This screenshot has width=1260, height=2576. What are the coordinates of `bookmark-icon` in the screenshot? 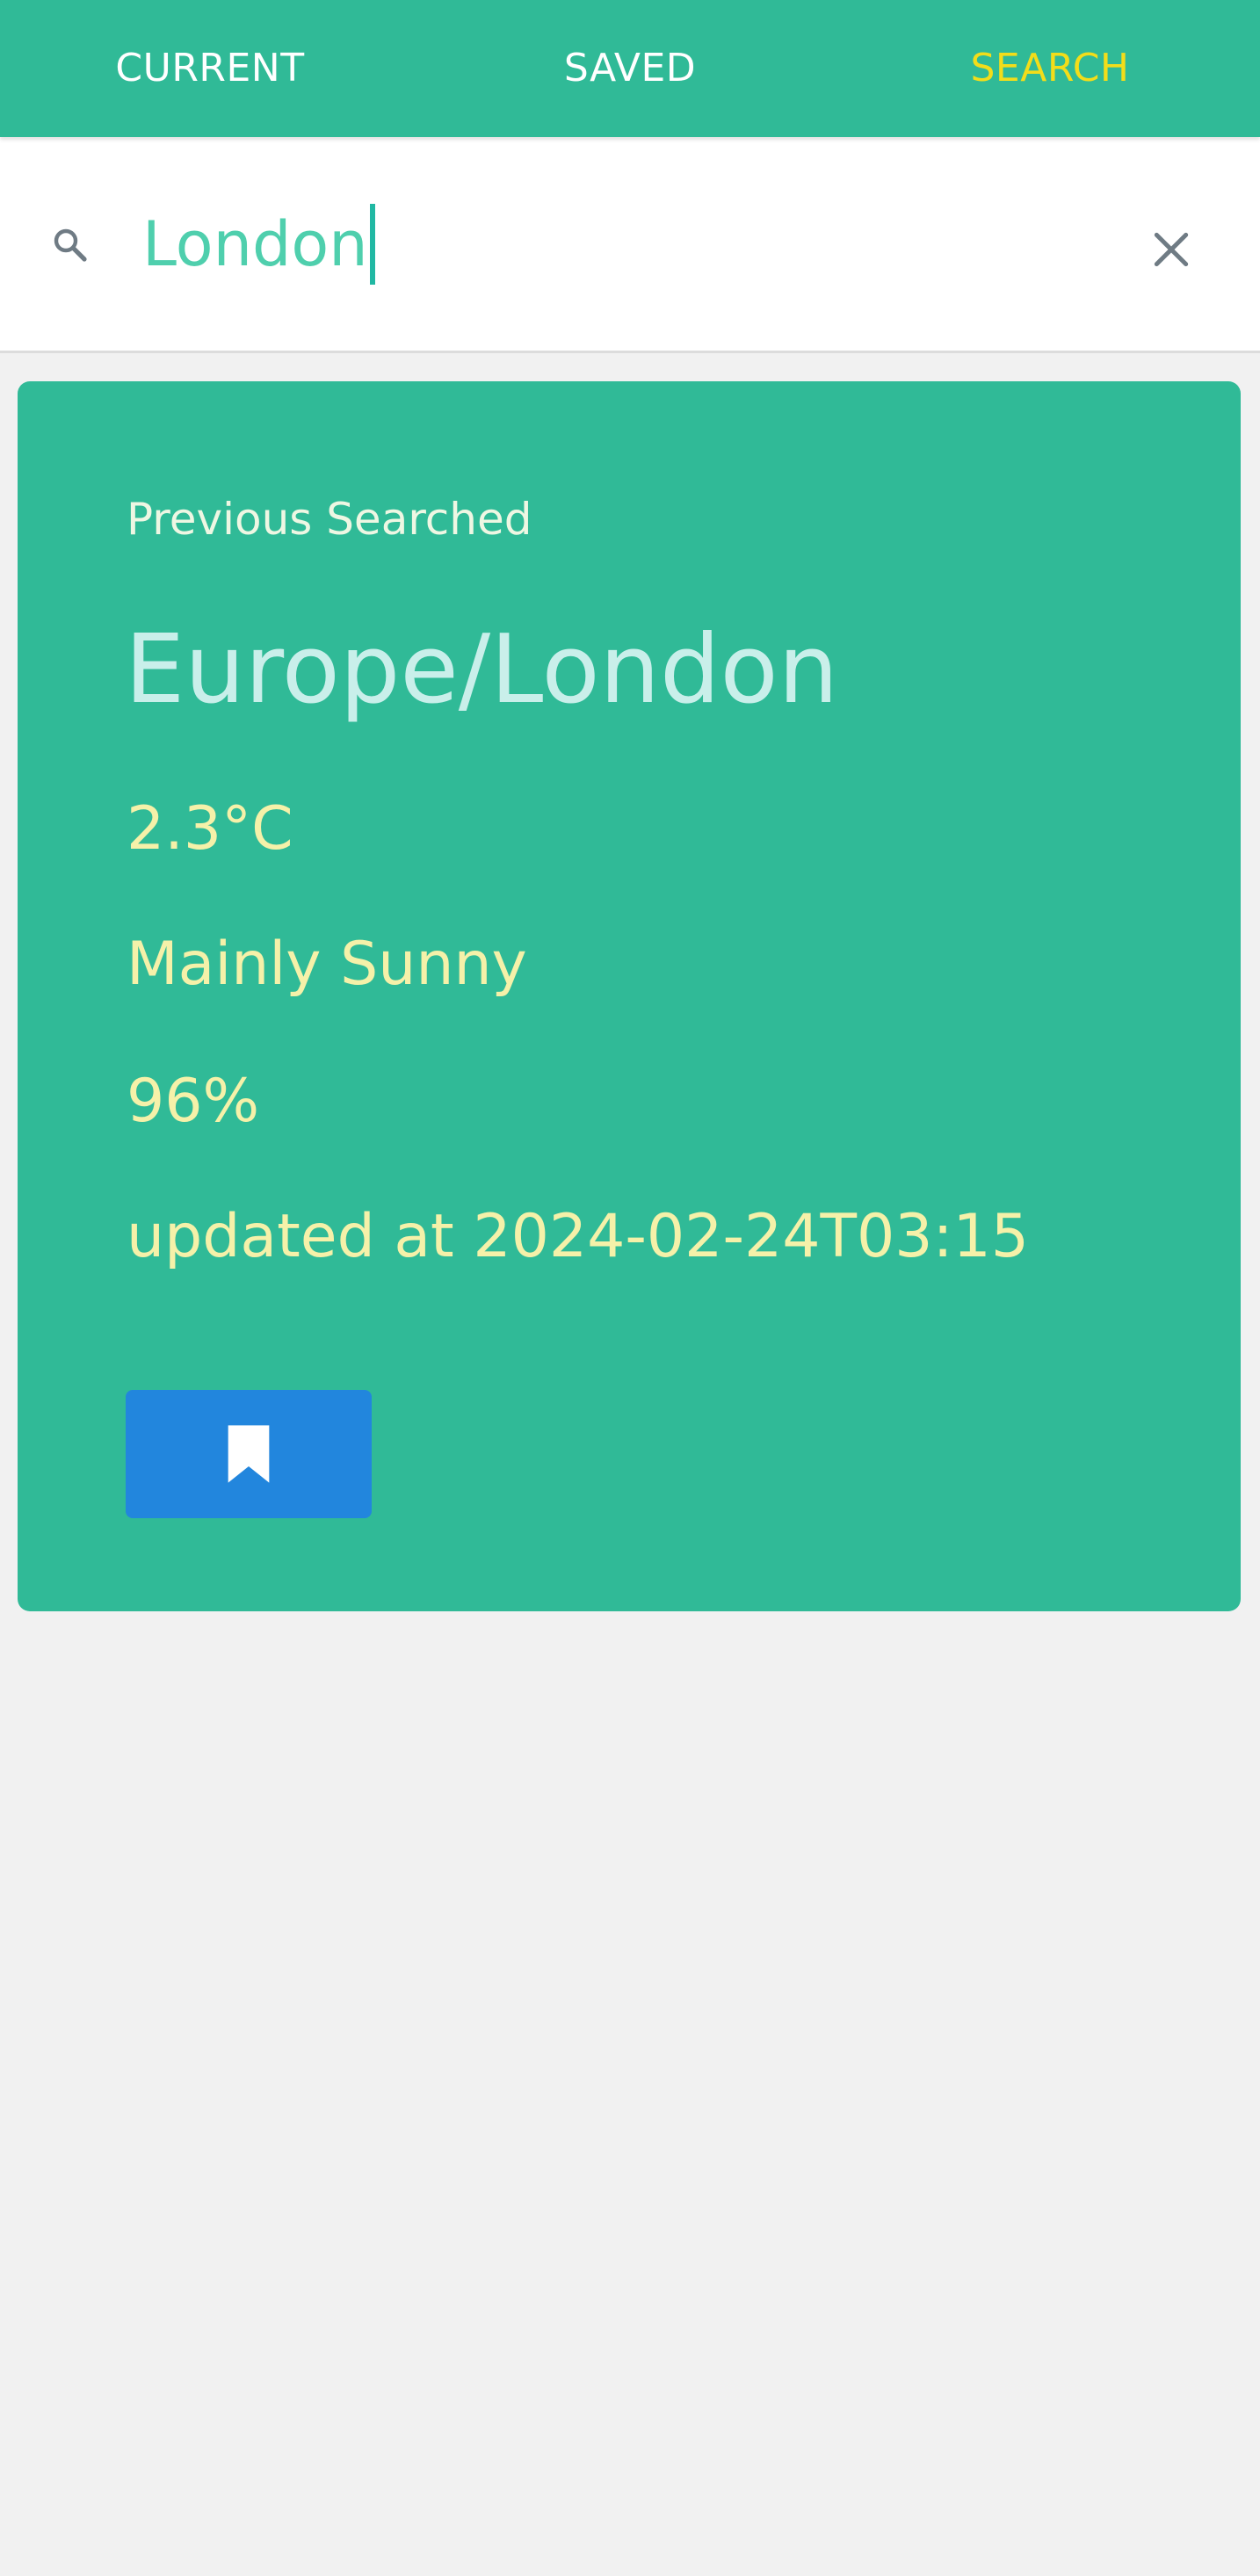 It's located at (249, 1454).